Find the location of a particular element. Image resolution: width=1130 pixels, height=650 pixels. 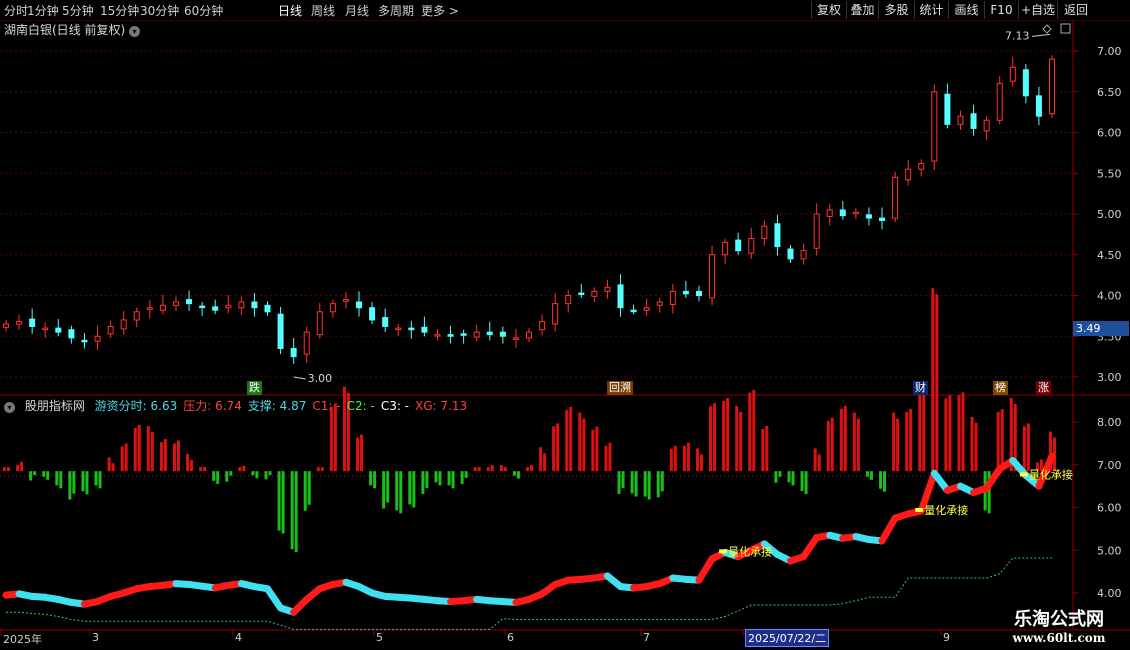

date-label-3: 5 is located at coordinates (379, 637).